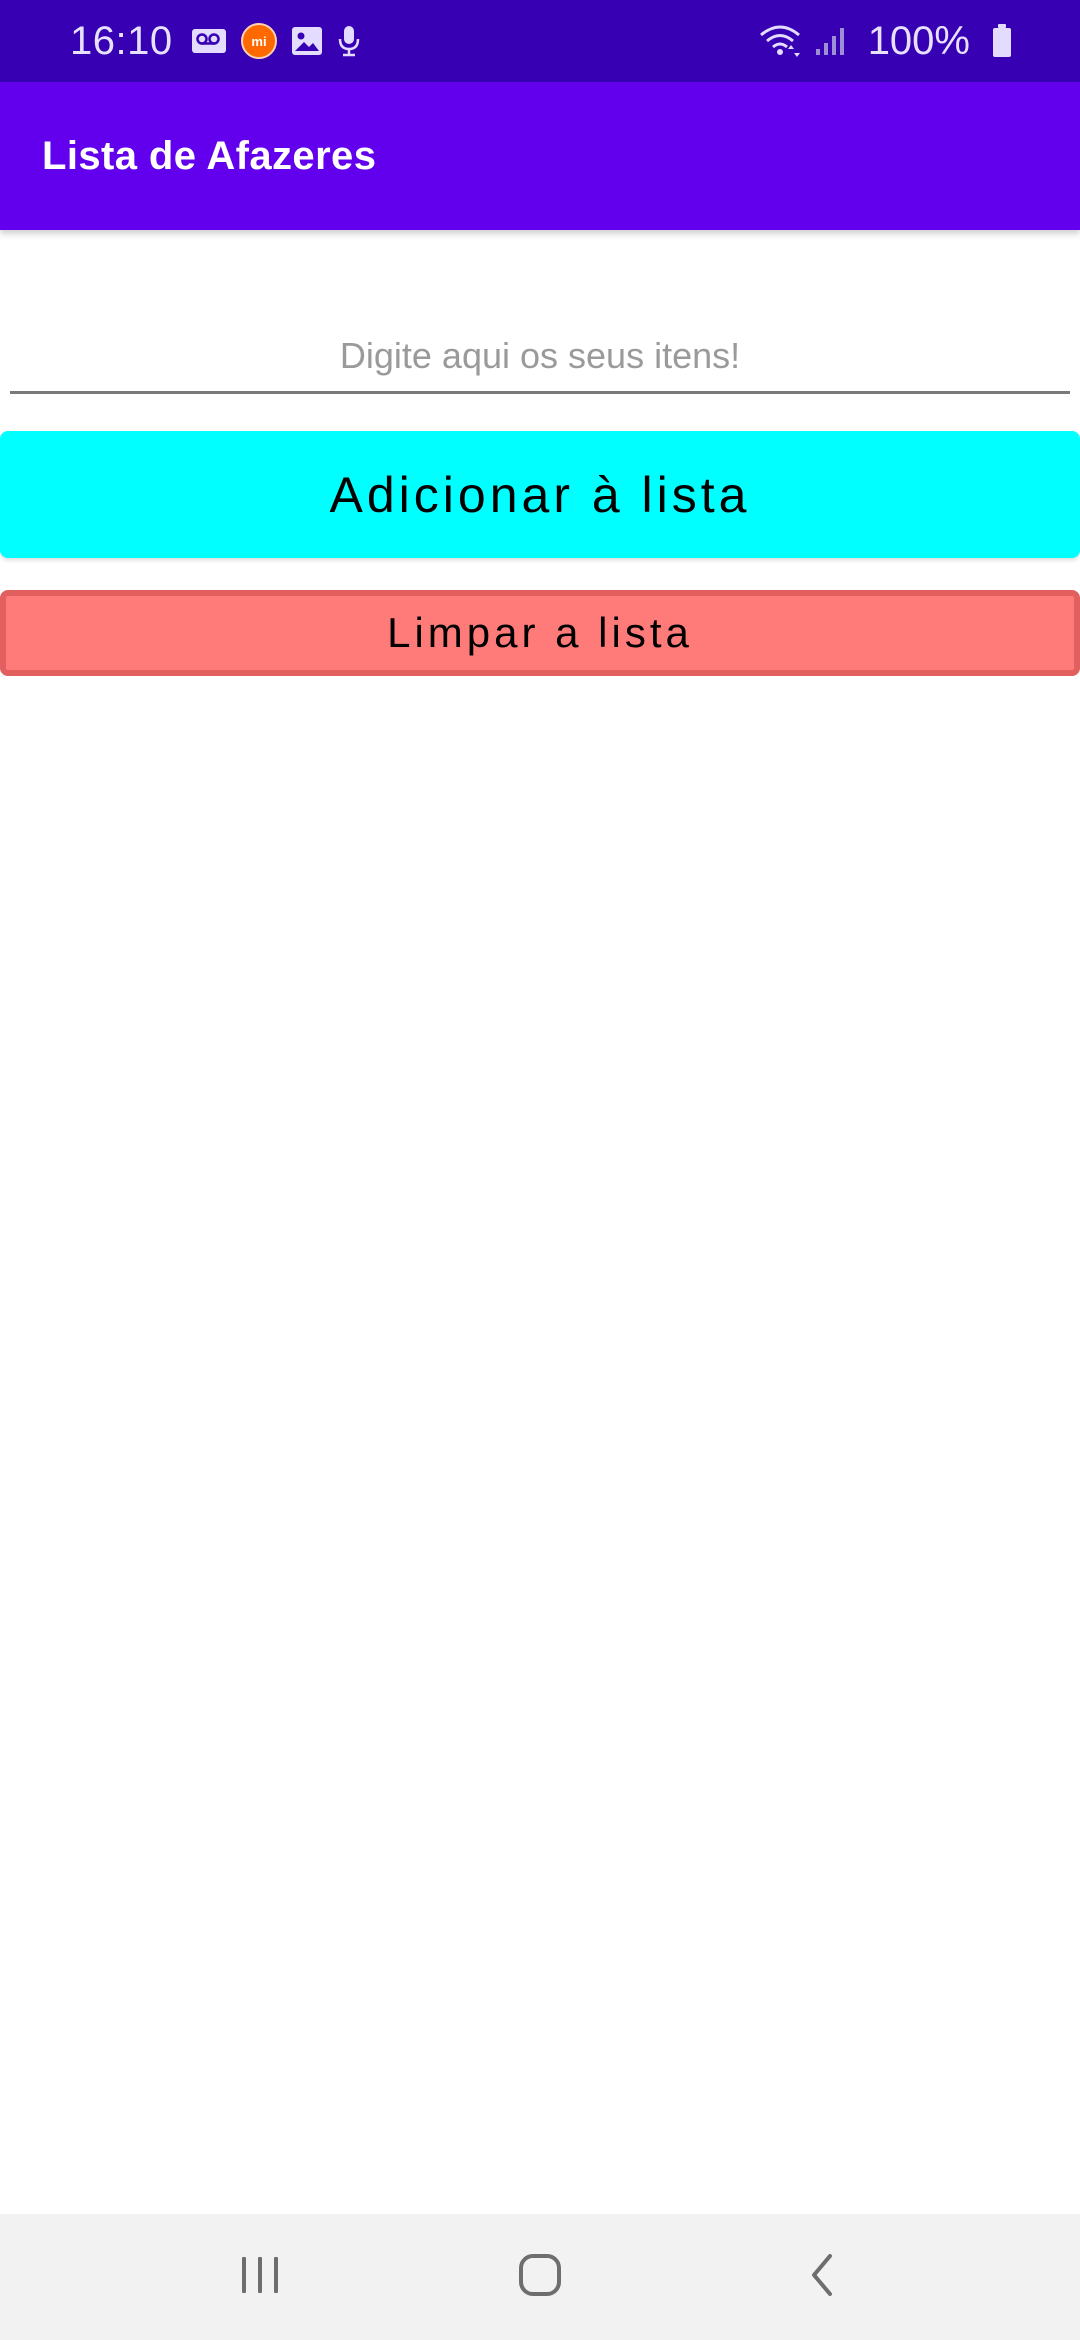  I want to click on svg-text: mi, so click(258, 41).